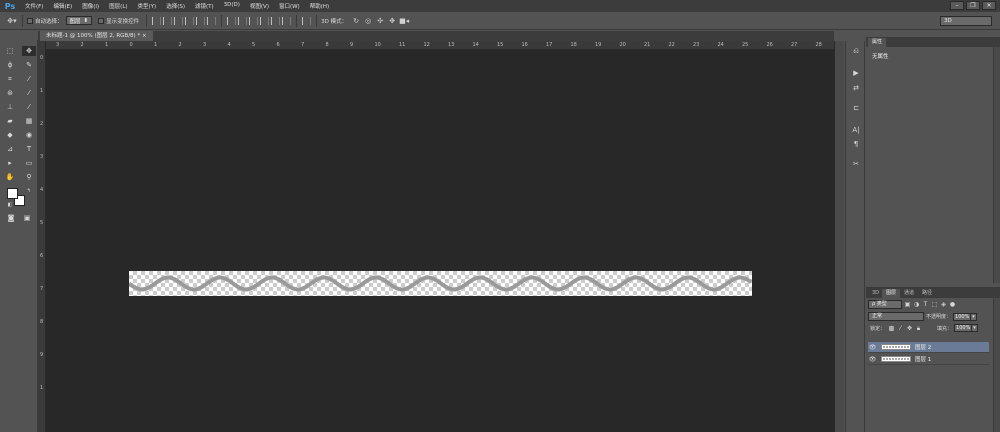  I want to click on pixel-filter-icon: ▣, so click(907, 304).